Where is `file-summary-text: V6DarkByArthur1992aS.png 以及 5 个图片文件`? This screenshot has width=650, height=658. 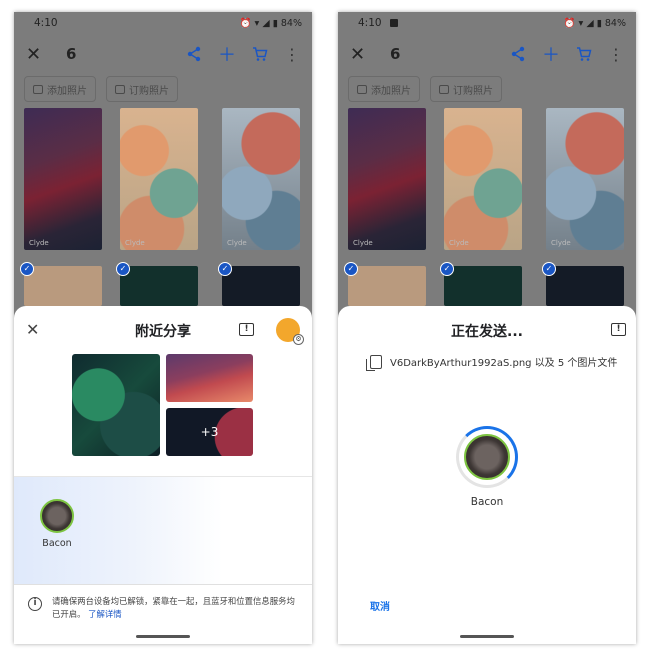
file-summary-text: V6DarkByArthur1992aS.png 以及 5 个图片文件 is located at coordinates (504, 363).